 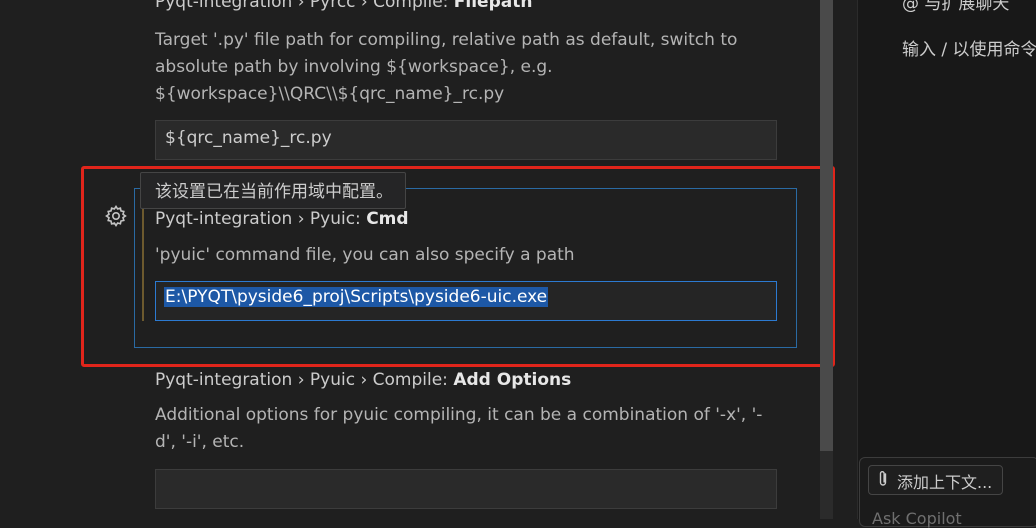 I want to click on chat-hint-commands: 输入 / 以使用命令, so click(x=969, y=50).